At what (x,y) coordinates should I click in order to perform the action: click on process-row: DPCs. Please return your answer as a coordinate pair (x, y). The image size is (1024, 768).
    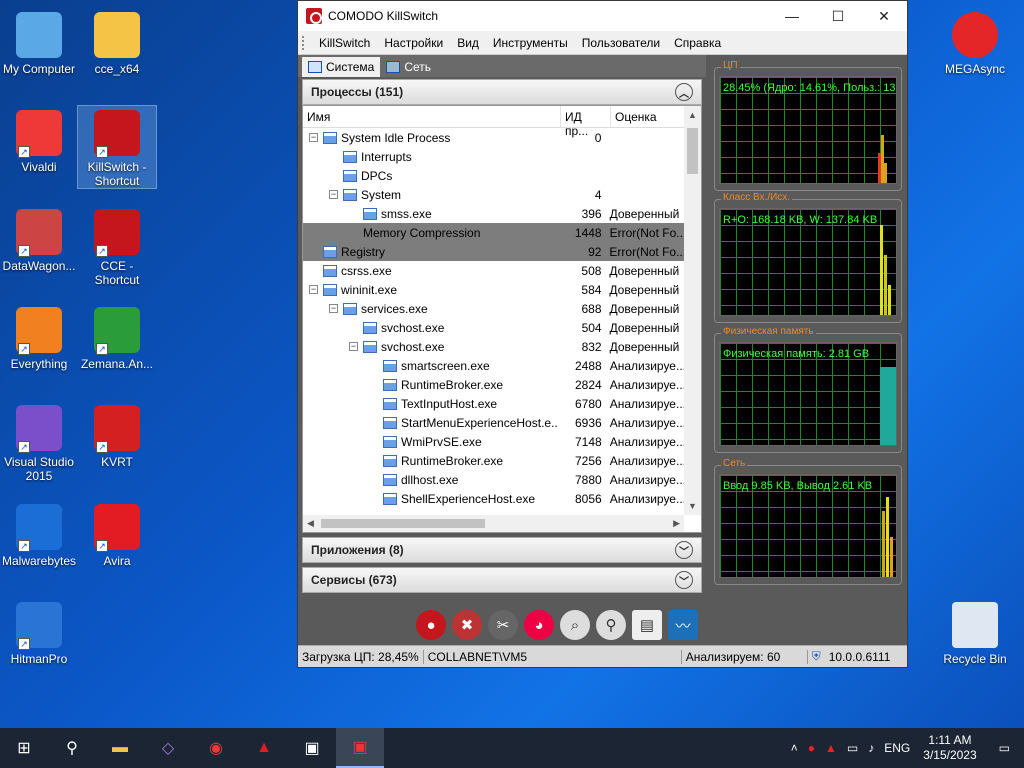
    Looking at the image, I should click on (493, 175).